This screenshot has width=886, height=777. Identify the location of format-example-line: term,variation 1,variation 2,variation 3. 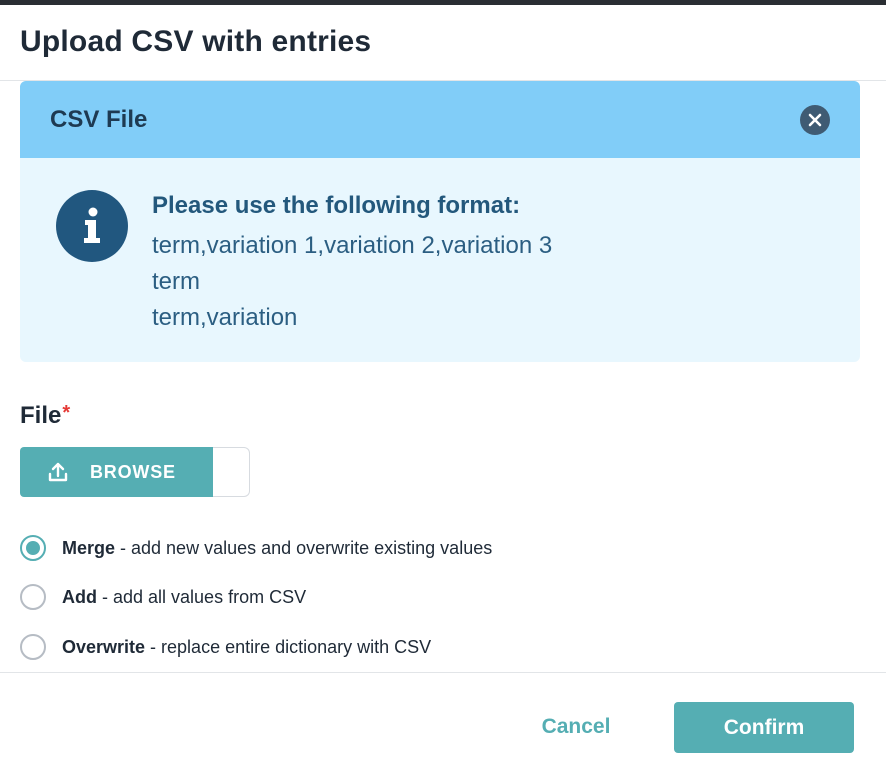
(352, 245).